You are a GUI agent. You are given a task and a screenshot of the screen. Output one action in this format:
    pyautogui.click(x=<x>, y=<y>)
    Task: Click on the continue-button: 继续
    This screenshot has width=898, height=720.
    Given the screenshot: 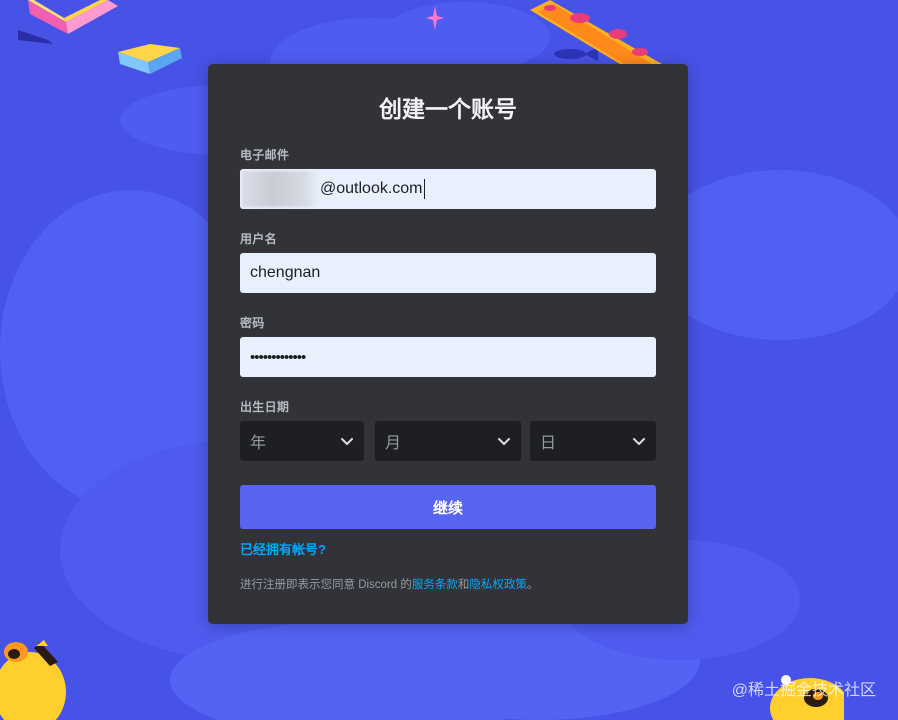 What is the action you would take?
    pyautogui.click(x=448, y=507)
    